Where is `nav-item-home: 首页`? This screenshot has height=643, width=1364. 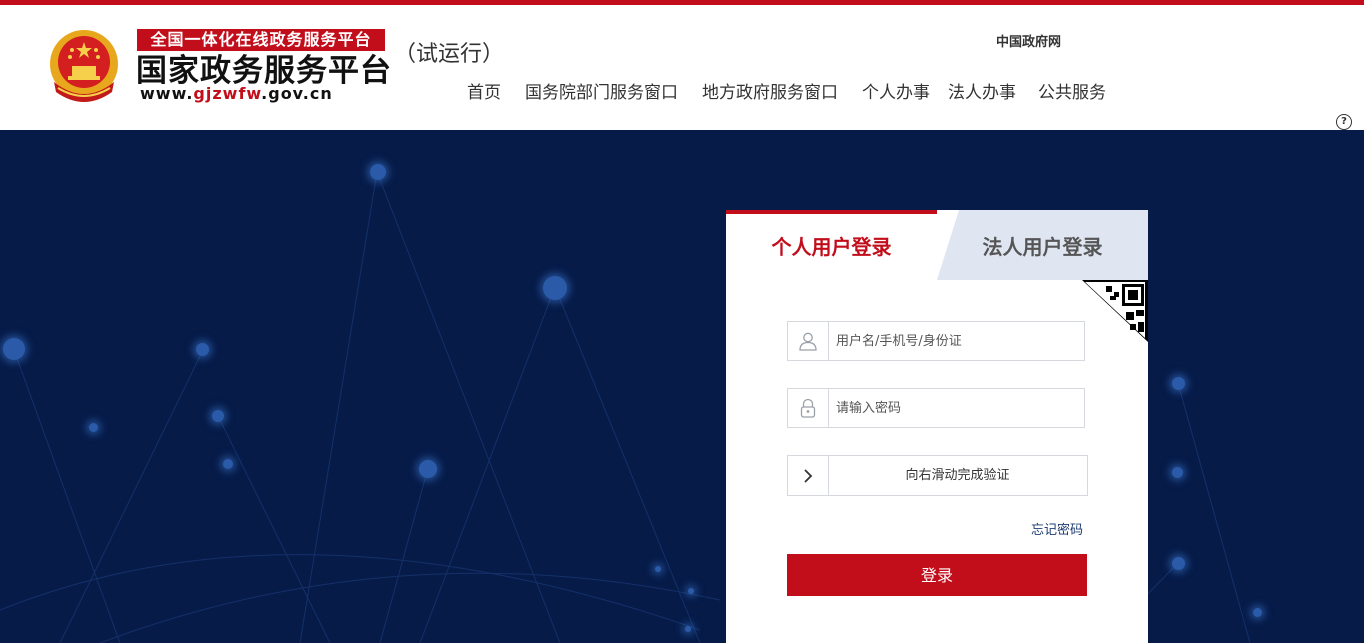 nav-item-home: 首页 is located at coordinates (484, 90).